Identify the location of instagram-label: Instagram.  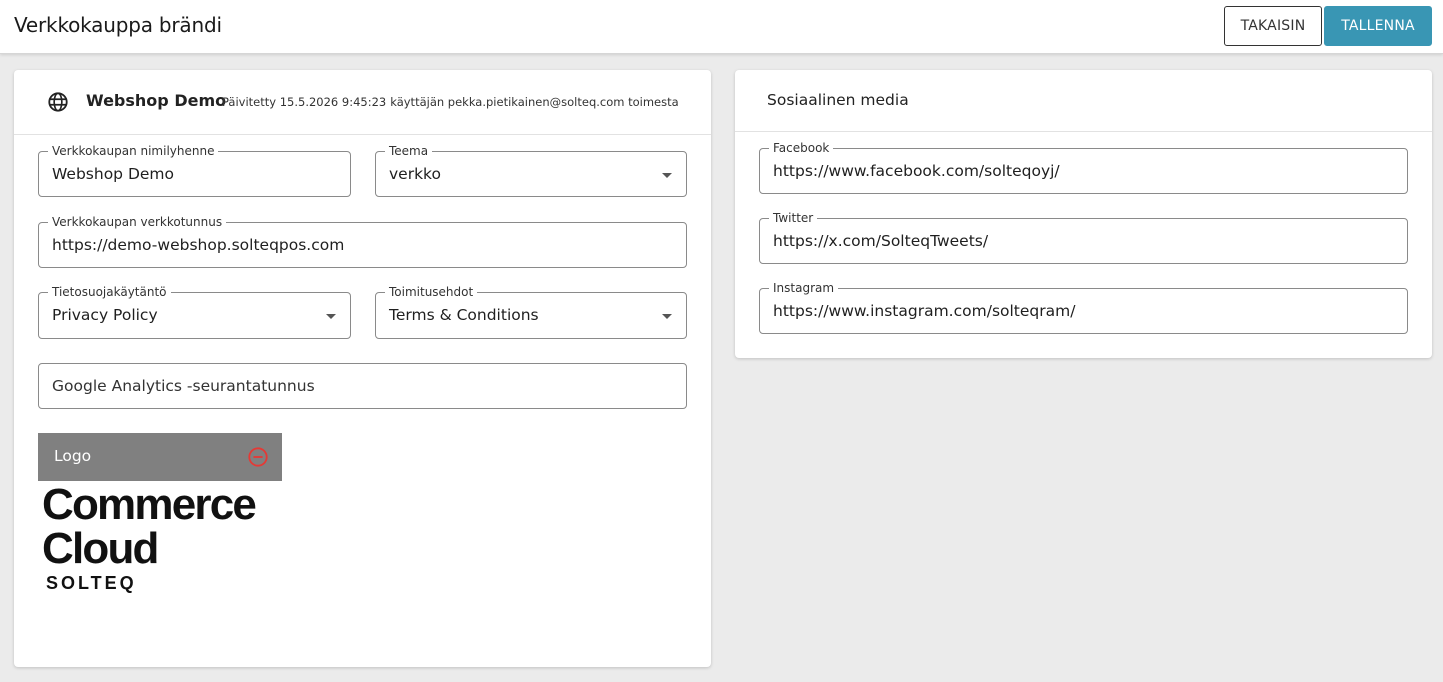
(804, 288).